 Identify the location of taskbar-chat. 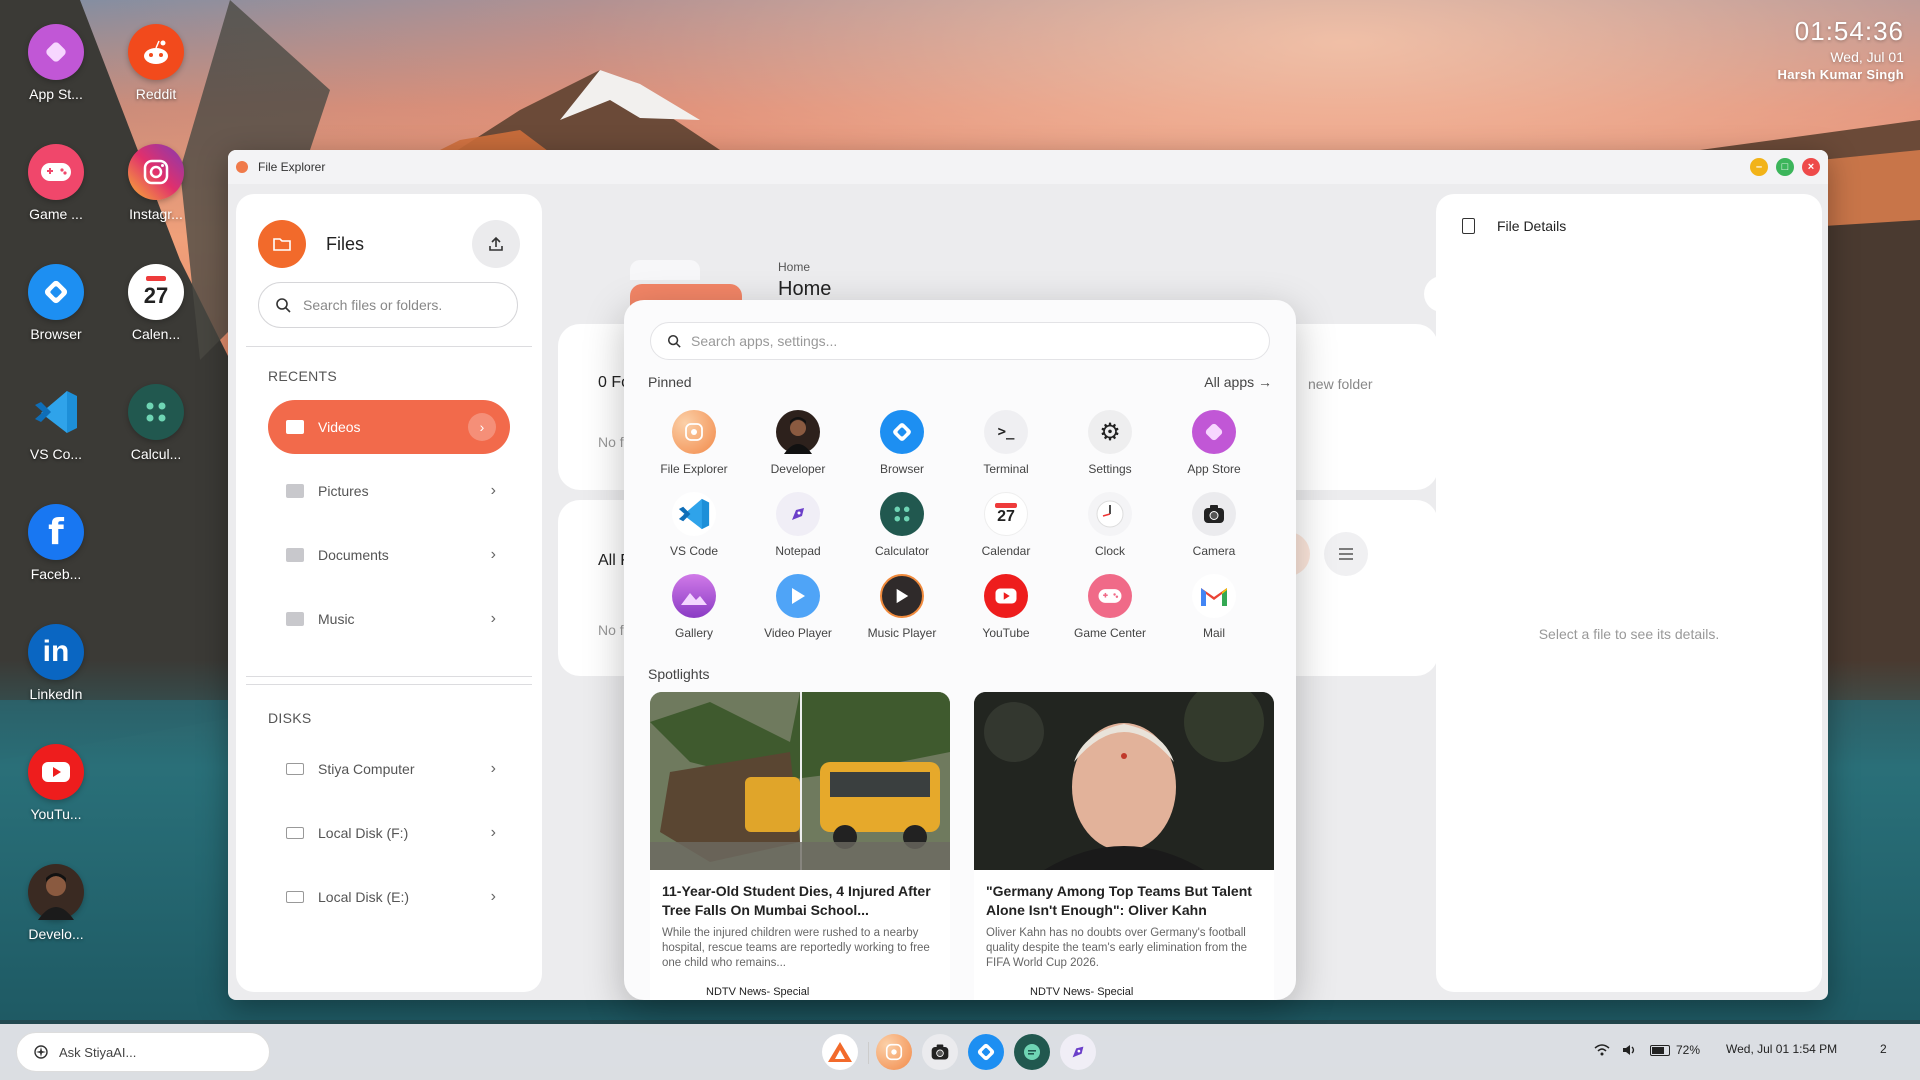
(1032, 1052).